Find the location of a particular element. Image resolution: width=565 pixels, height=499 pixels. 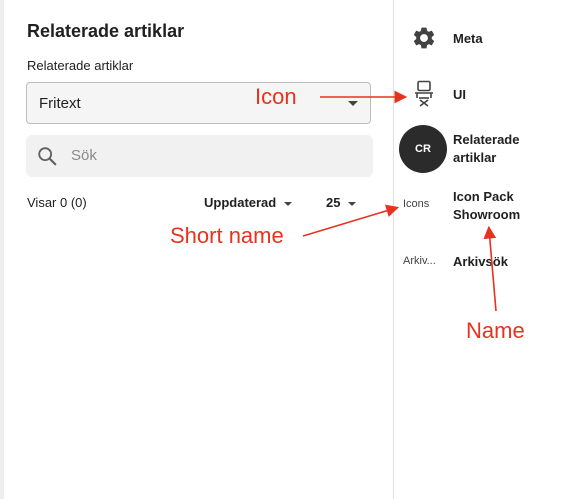

search-placeholder: Sök is located at coordinates (84, 155).